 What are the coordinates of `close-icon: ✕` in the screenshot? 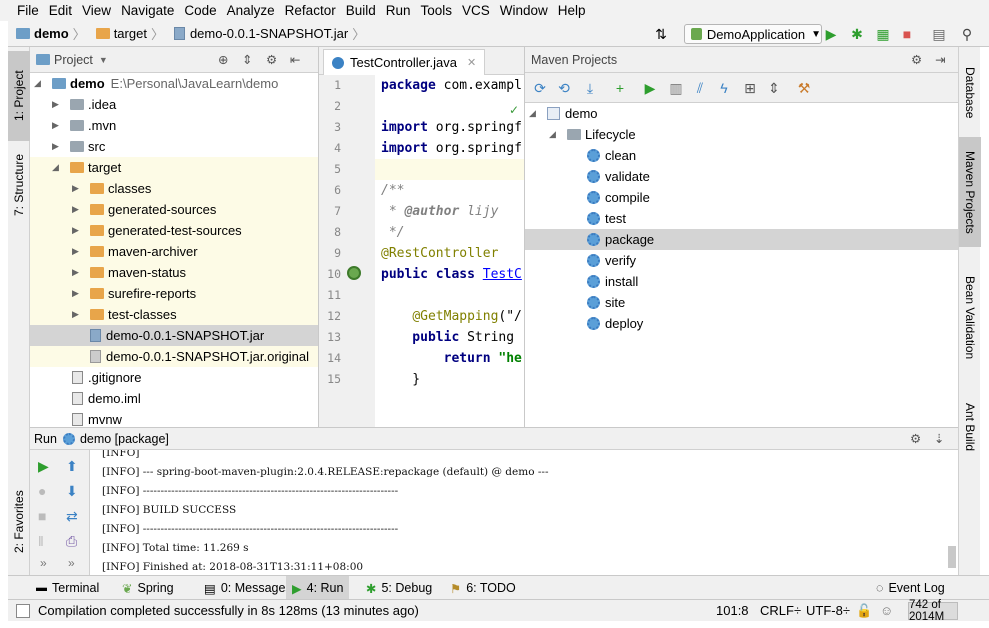 It's located at (471, 62).